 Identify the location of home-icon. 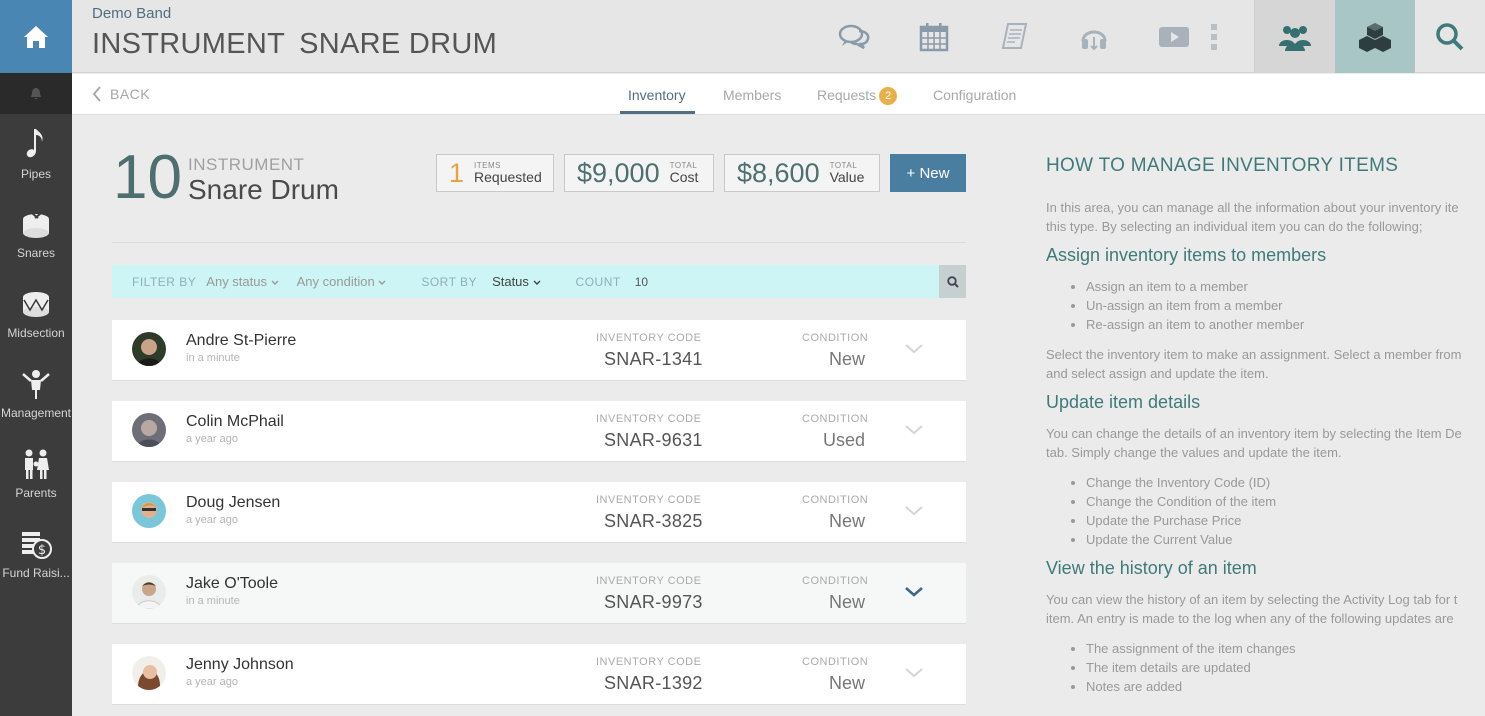
(36, 36).